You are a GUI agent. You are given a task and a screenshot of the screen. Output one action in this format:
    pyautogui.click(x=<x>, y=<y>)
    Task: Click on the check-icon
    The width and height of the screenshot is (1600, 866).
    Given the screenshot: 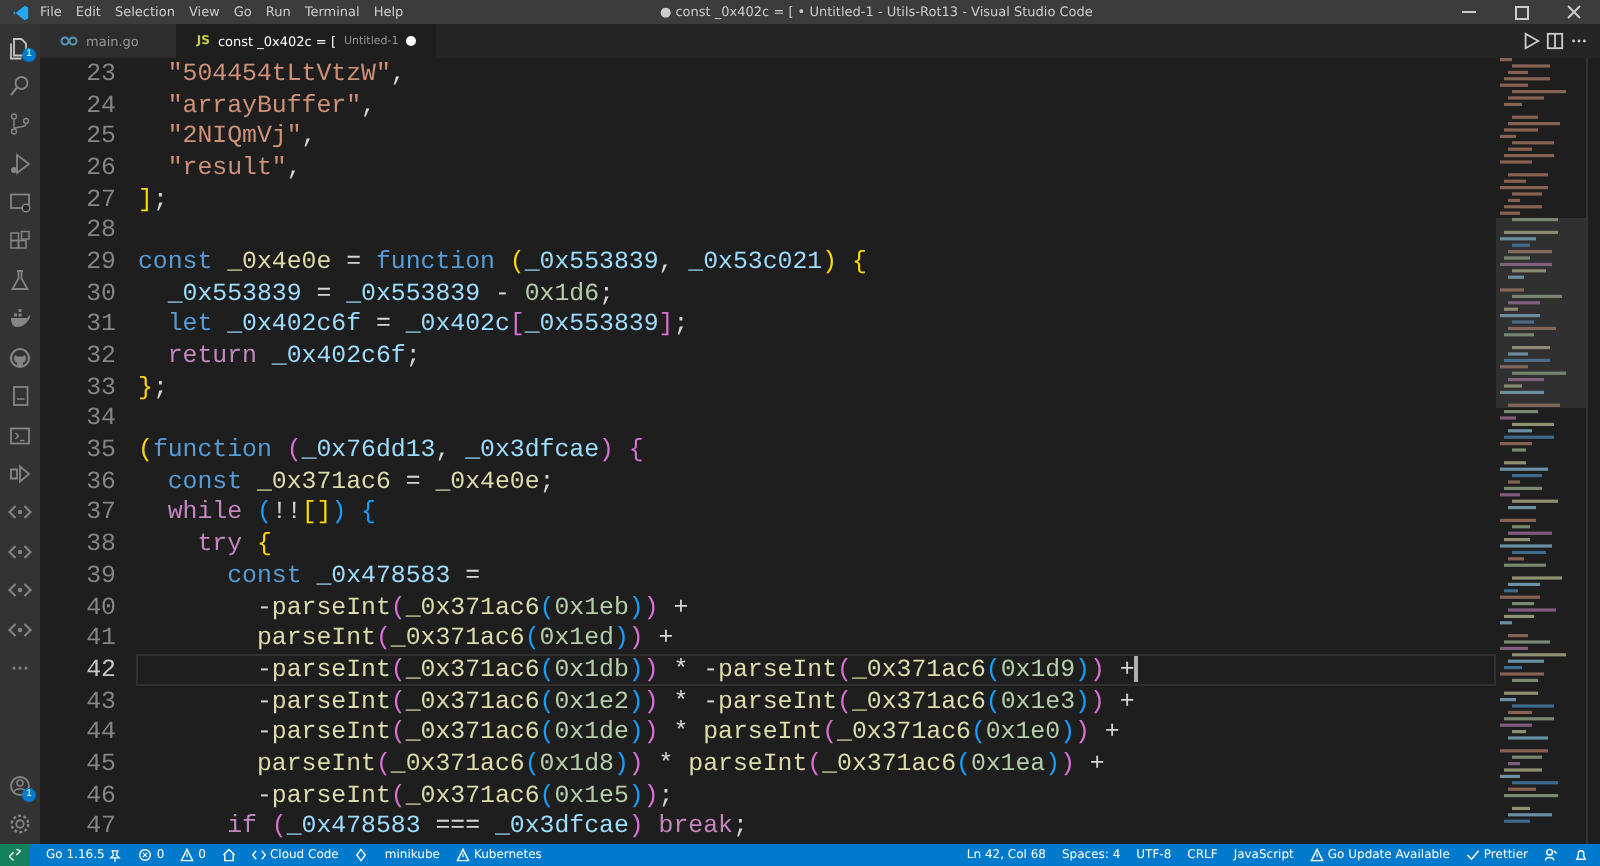 What is the action you would take?
    pyautogui.click(x=1472, y=855)
    